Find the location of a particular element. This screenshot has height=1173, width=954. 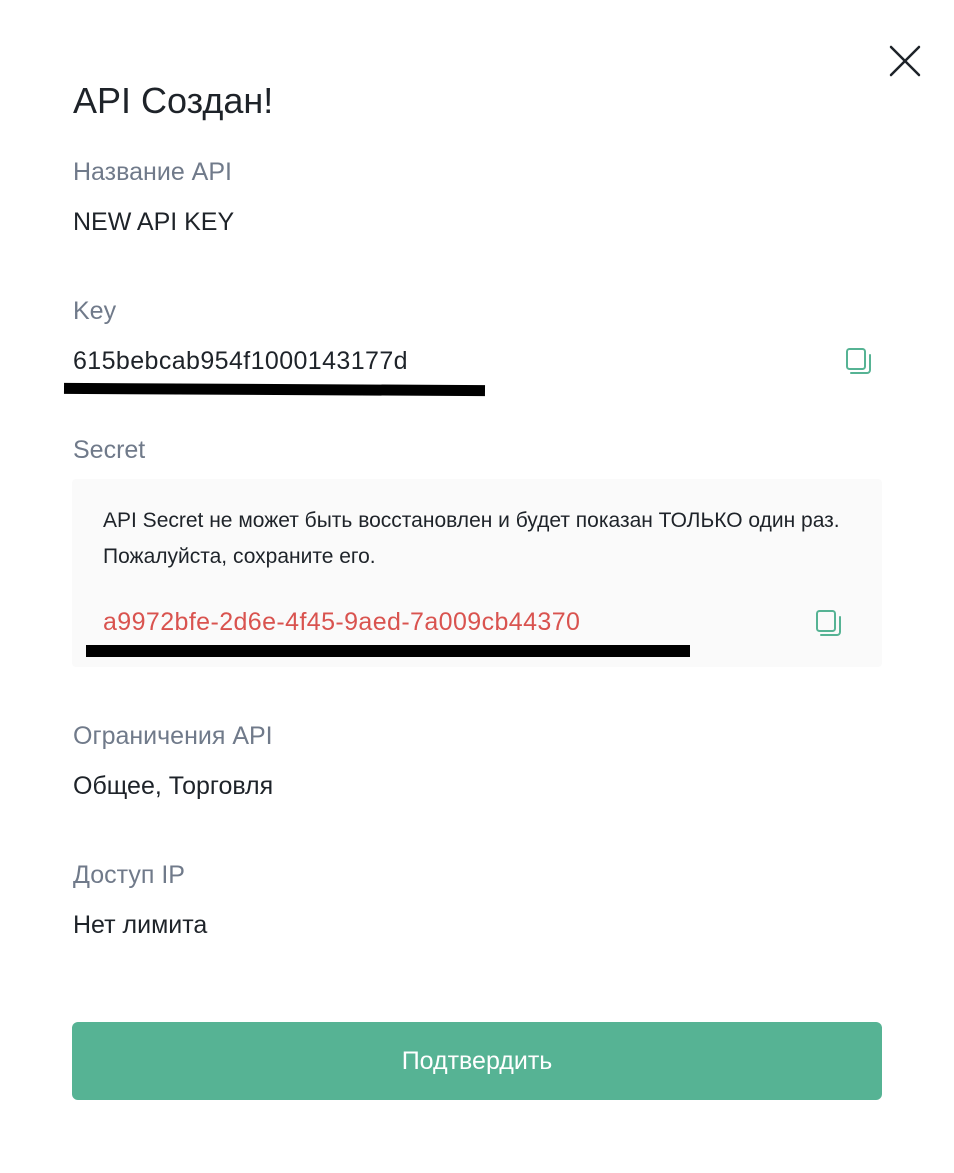

ip-access-label: Доступ IP is located at coordinates (129, 875).